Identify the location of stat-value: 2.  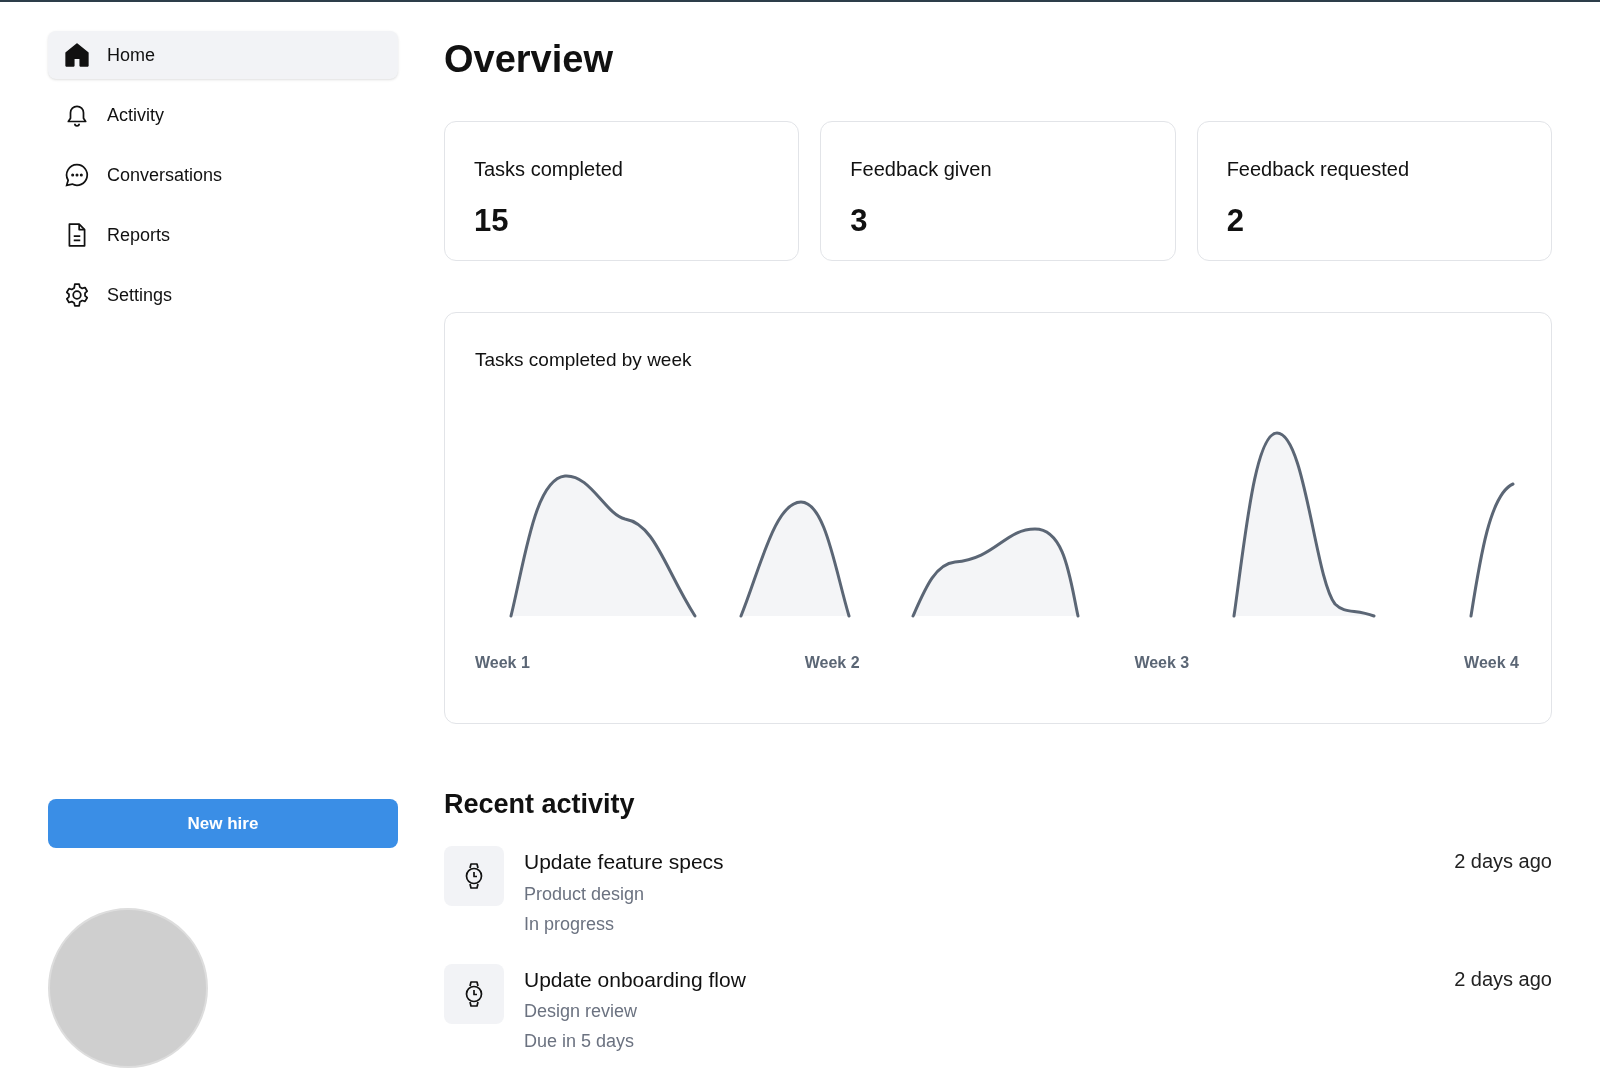
(1235, 220).